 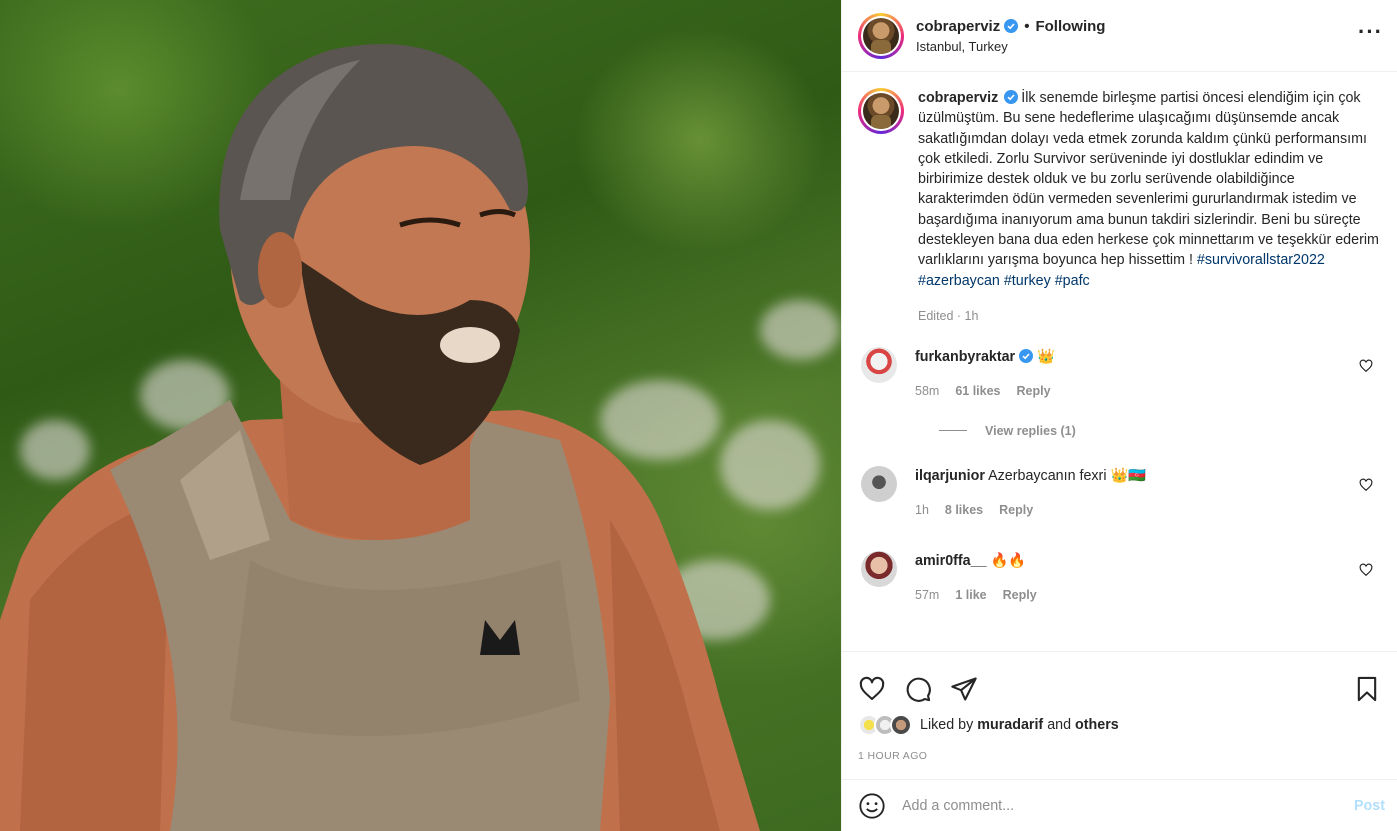 What do you see at coordinates (1119, 725) in the screenshot?
I see `liked-by-summary: Liked by muradarif and others` at bounding box center [1119, 725].